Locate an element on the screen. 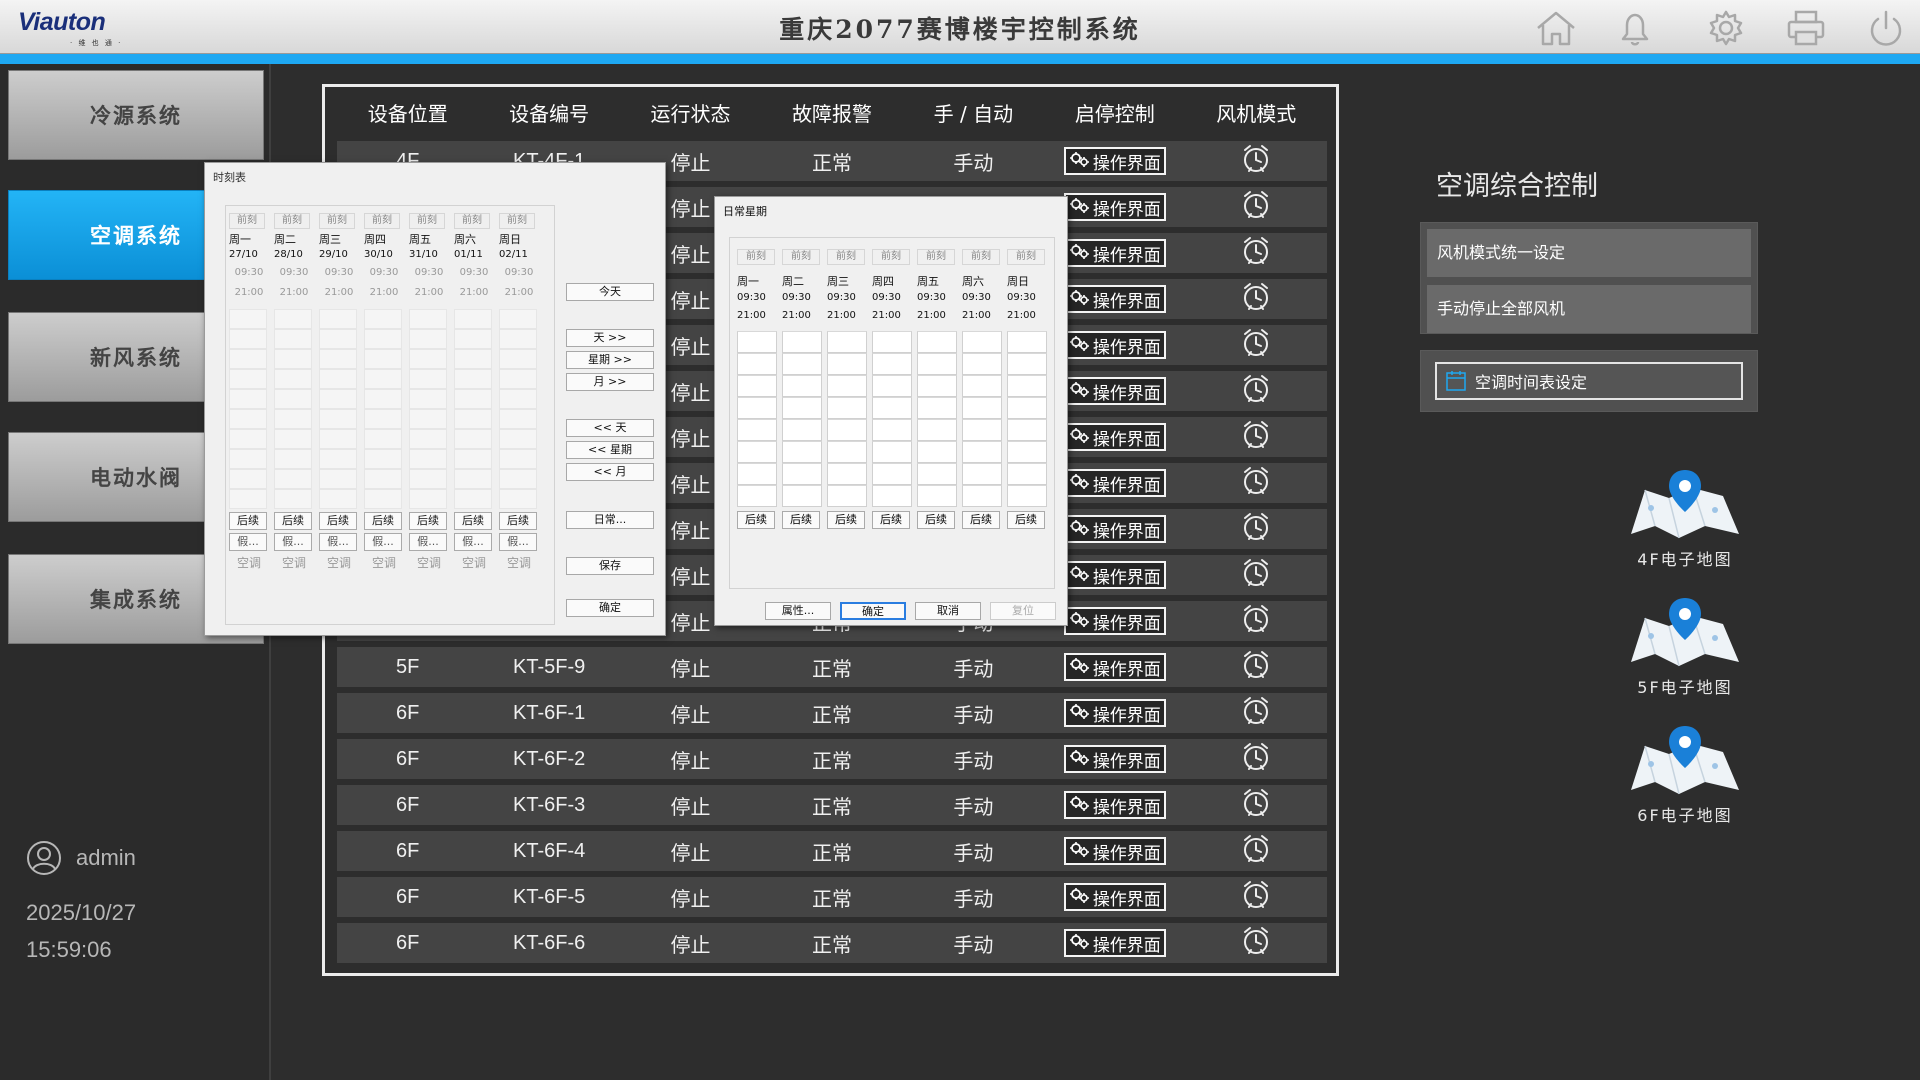 The width and height of the screenshot is (1920, 1080). prev-week-button: << 星期 is located at coordinates (610, 450).